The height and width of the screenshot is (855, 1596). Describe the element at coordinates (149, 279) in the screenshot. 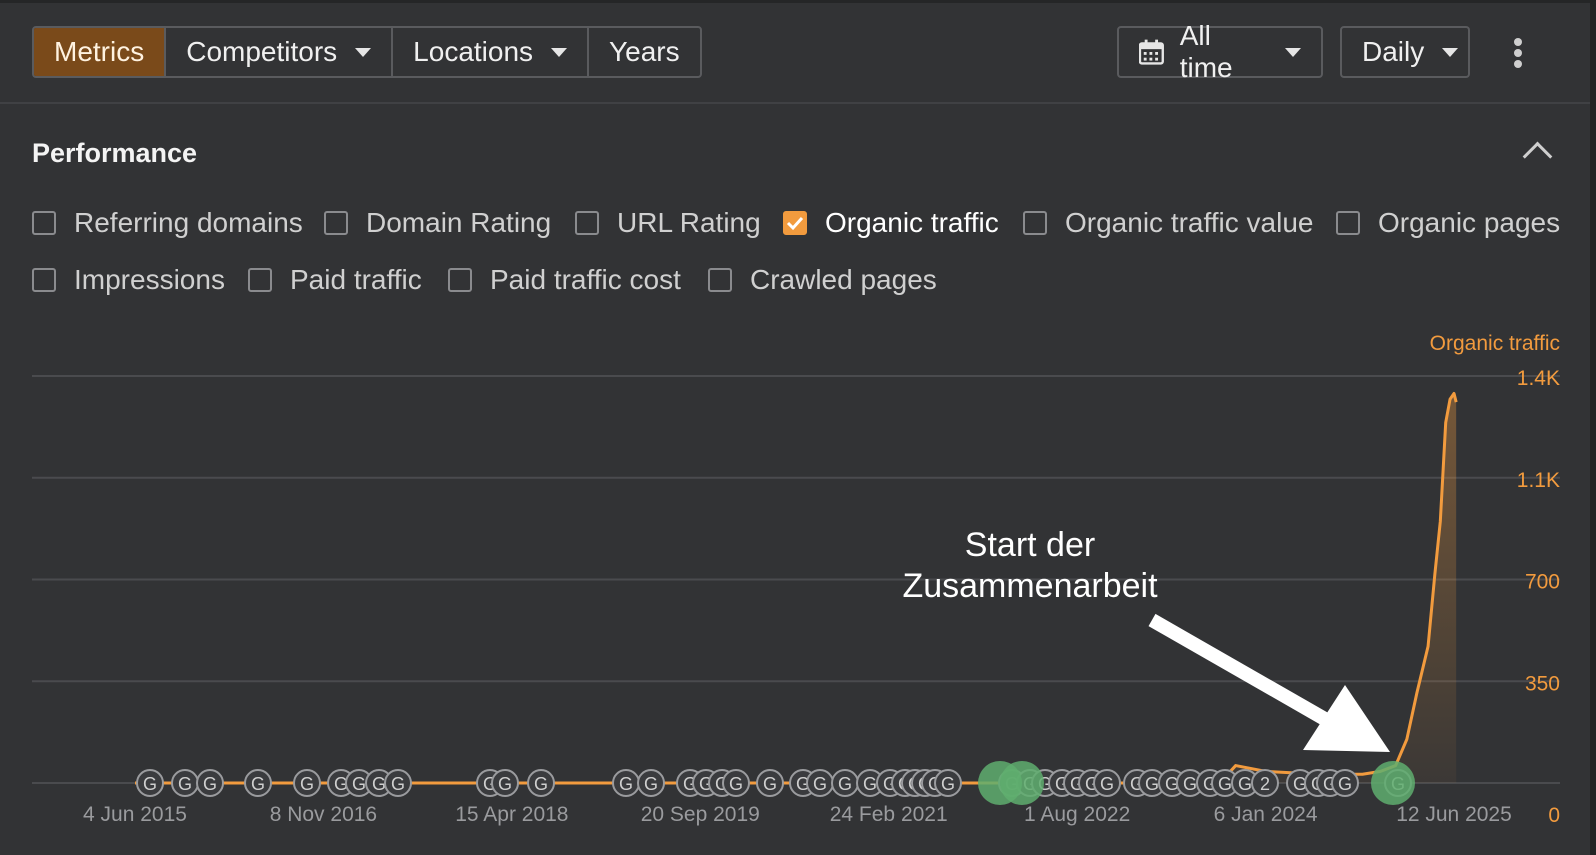

I see `metric-label: Impressions` at that location.